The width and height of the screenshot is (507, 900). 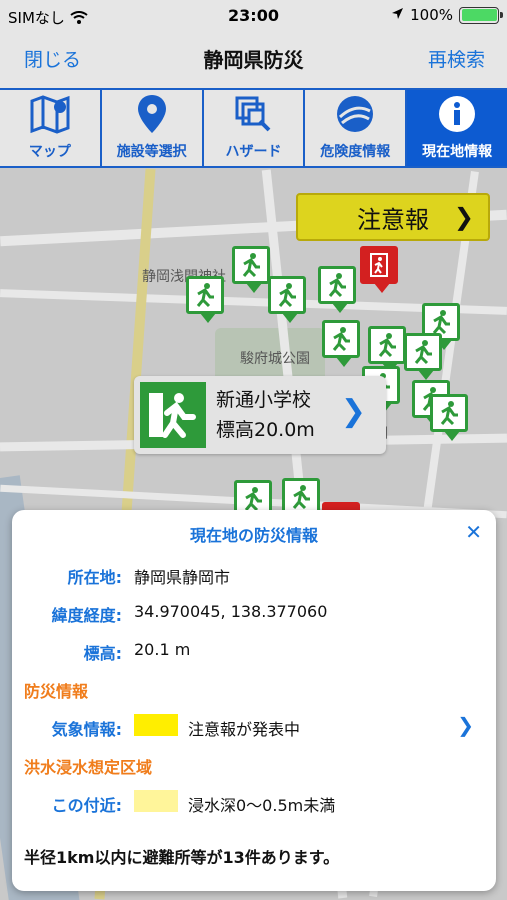 What do you see at coordinates (94, 577) in the screenshot?
I see `location-label: 所在地:` at bounding box center [94, 577].